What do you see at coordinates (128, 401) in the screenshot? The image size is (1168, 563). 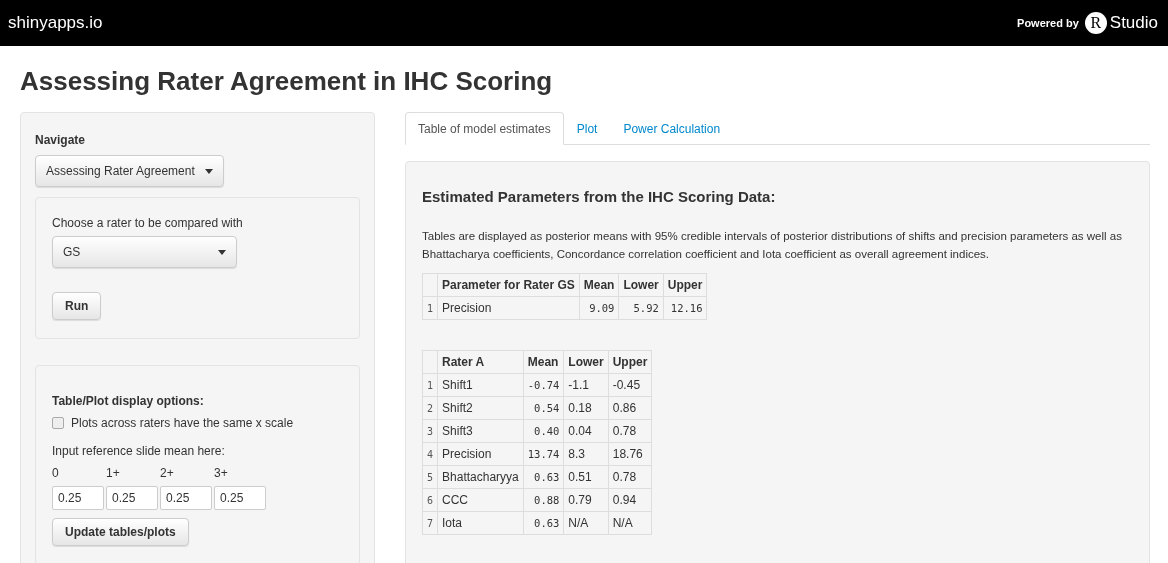 I see `section-title: Table/Plot display options:` at bounding box center [128, 401].